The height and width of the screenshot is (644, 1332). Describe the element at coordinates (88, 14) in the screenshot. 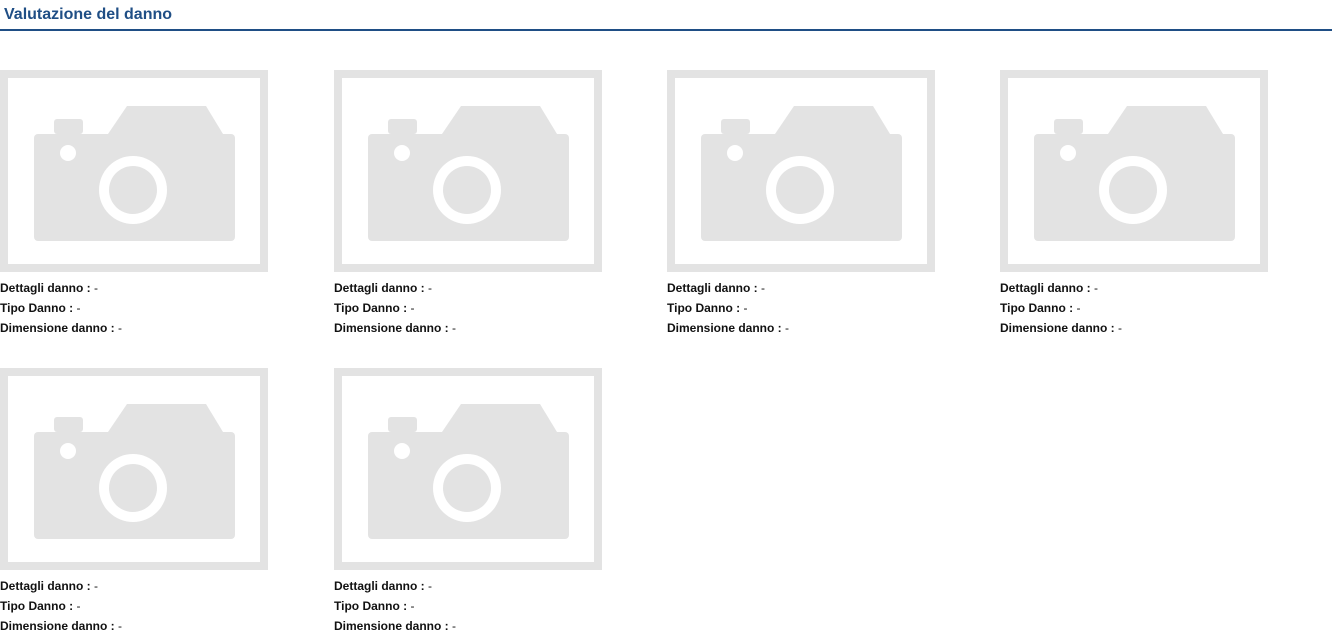

I see `section-title: Valutazione del danno` at that location.